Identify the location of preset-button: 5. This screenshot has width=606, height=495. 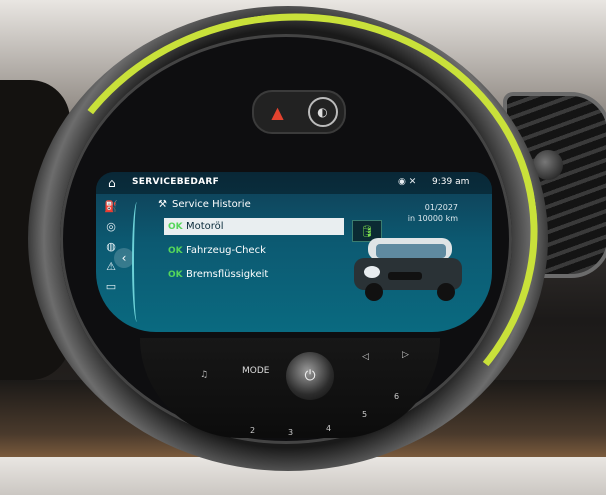
(364, 414).